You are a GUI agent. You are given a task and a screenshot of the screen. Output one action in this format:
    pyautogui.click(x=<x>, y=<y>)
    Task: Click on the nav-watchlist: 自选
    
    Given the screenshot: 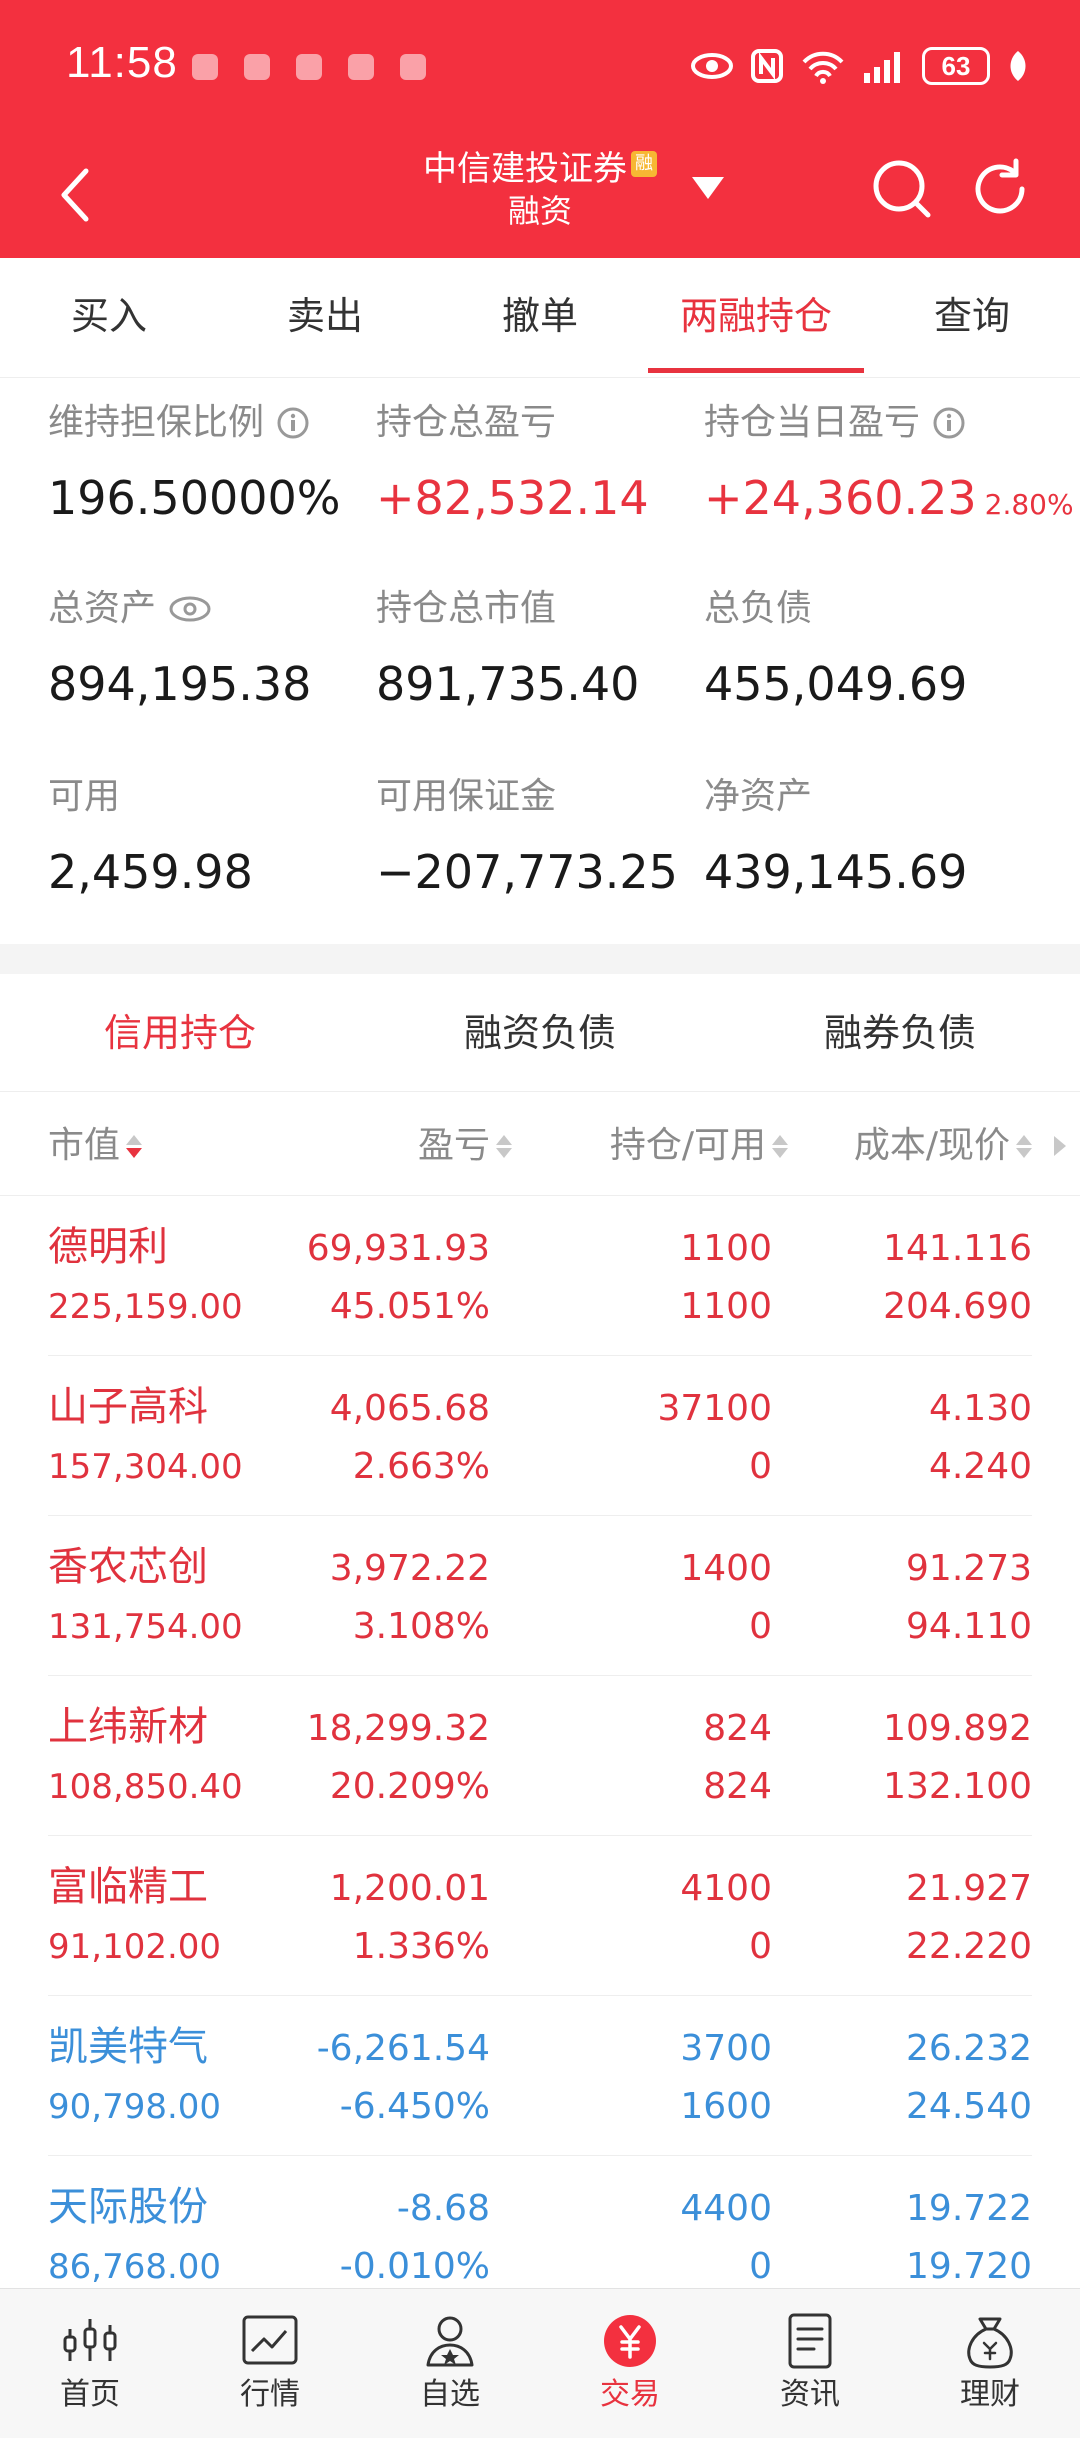 What is the action you would take?
    pyautogui.click(x=450, y=2363)
    